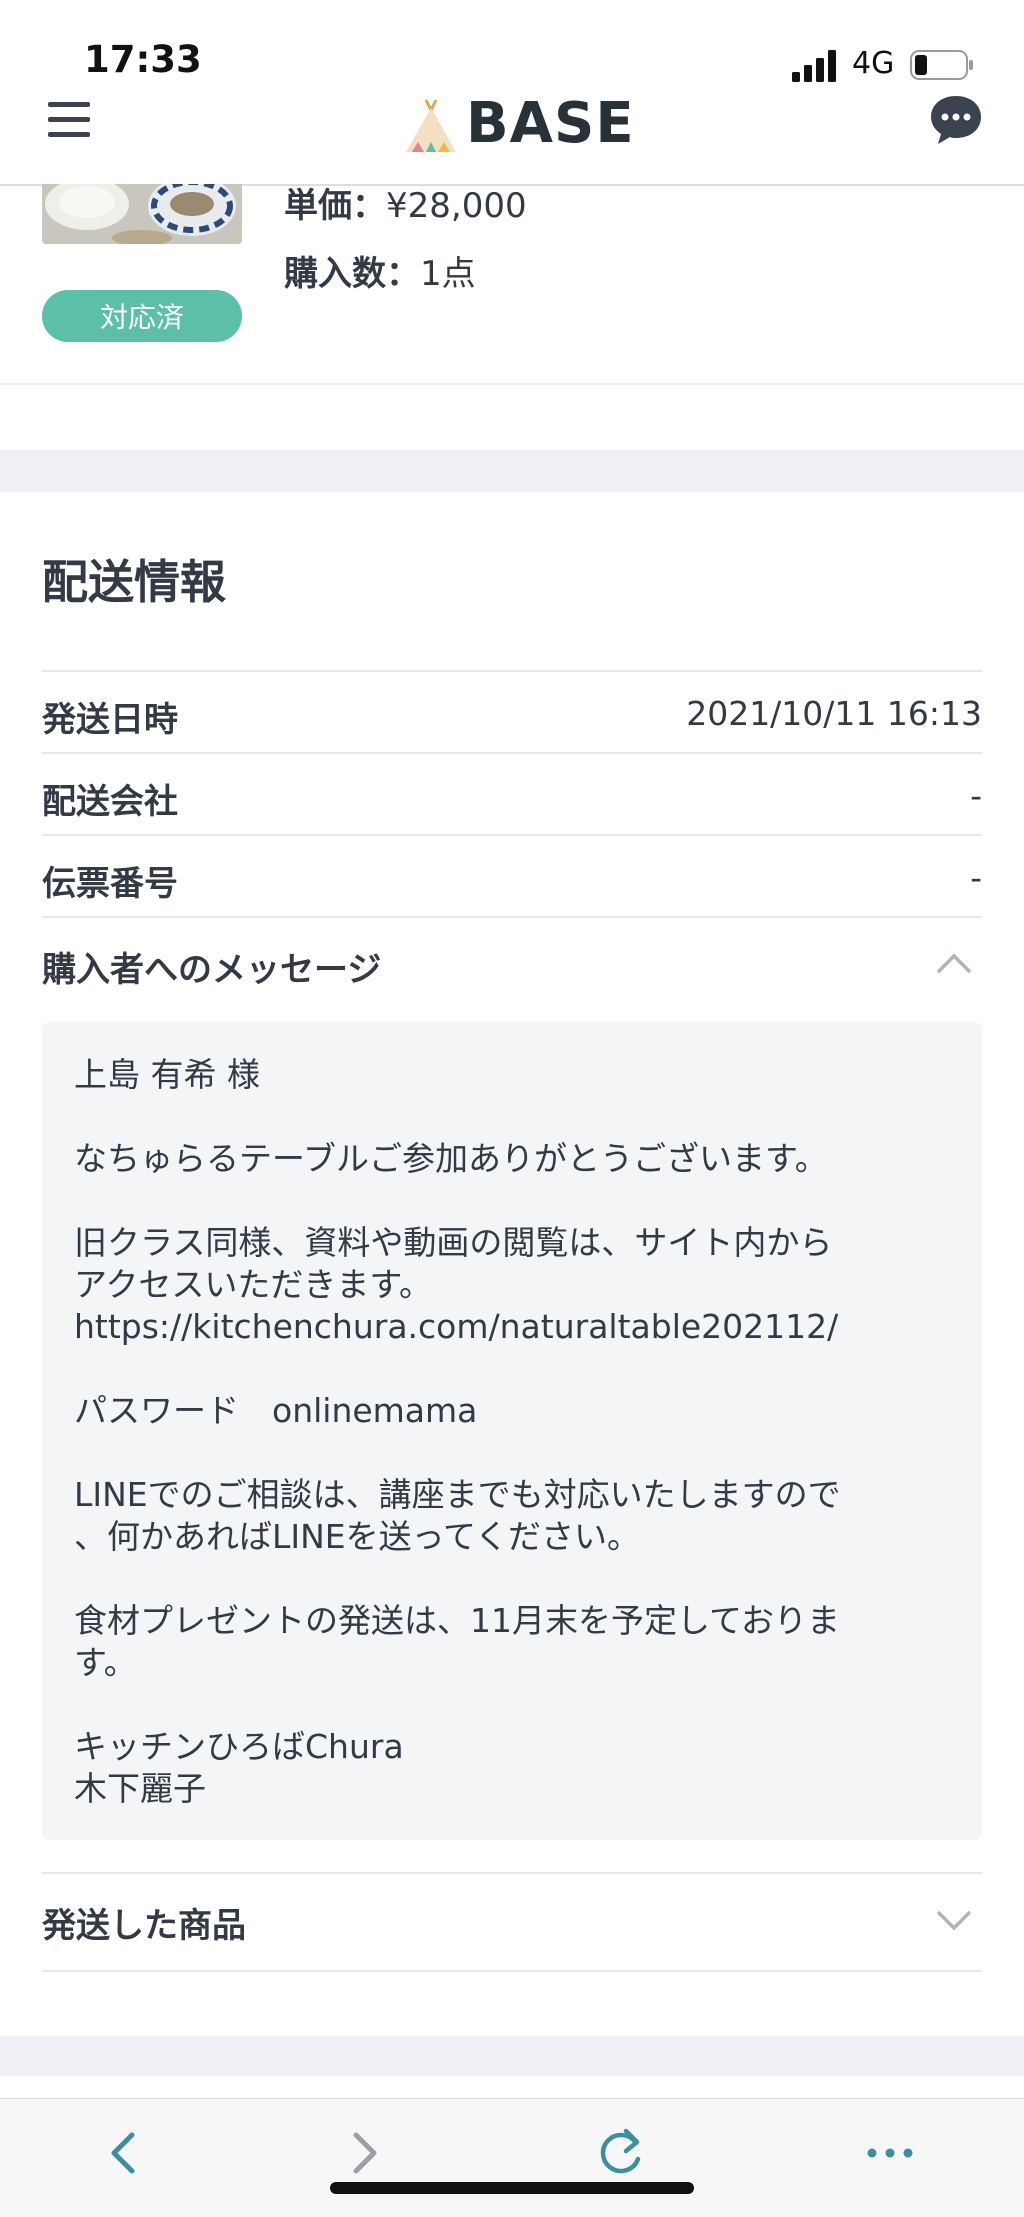 The height and width of the screenshot is (2217, 1024). Describe the element at coordinates (512, 875) in the screenshot. I see `row-tracking-number: 伝票番号 -` at that location.